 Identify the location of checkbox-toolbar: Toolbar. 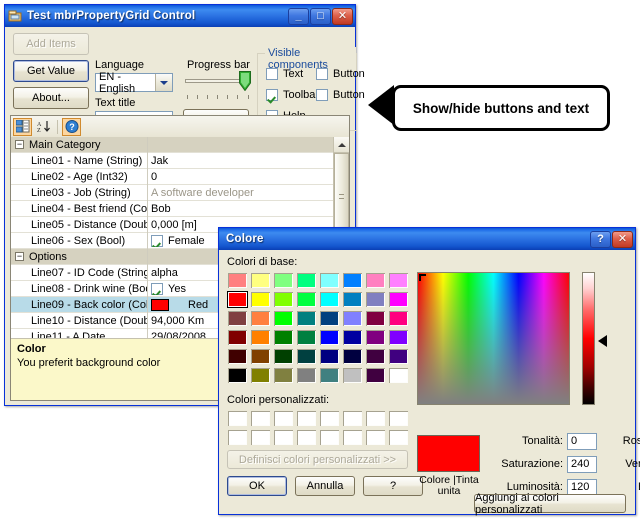
(292, 95).